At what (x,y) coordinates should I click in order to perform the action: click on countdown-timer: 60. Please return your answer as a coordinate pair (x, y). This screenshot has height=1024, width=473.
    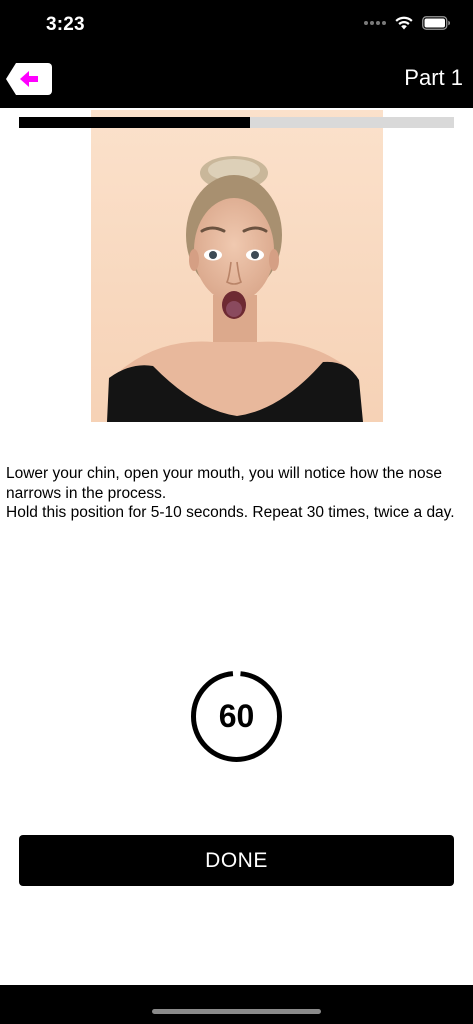
    Looking at the image, I should click on (236, 716).